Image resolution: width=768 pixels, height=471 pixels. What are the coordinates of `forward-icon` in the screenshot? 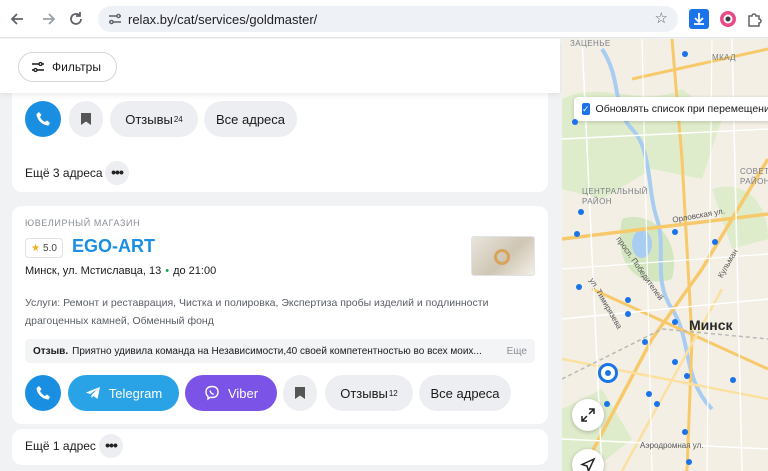 It's located at (48, 19).